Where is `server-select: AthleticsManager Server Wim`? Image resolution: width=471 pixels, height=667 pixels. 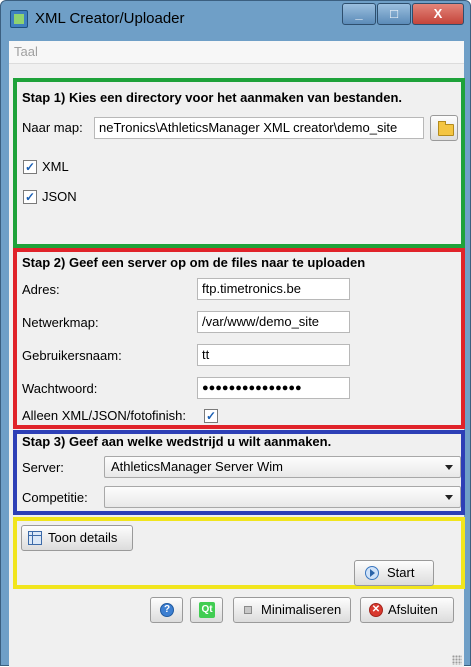 server-select: AthleticsManager Server Wim is located at coordinates (282, 467).